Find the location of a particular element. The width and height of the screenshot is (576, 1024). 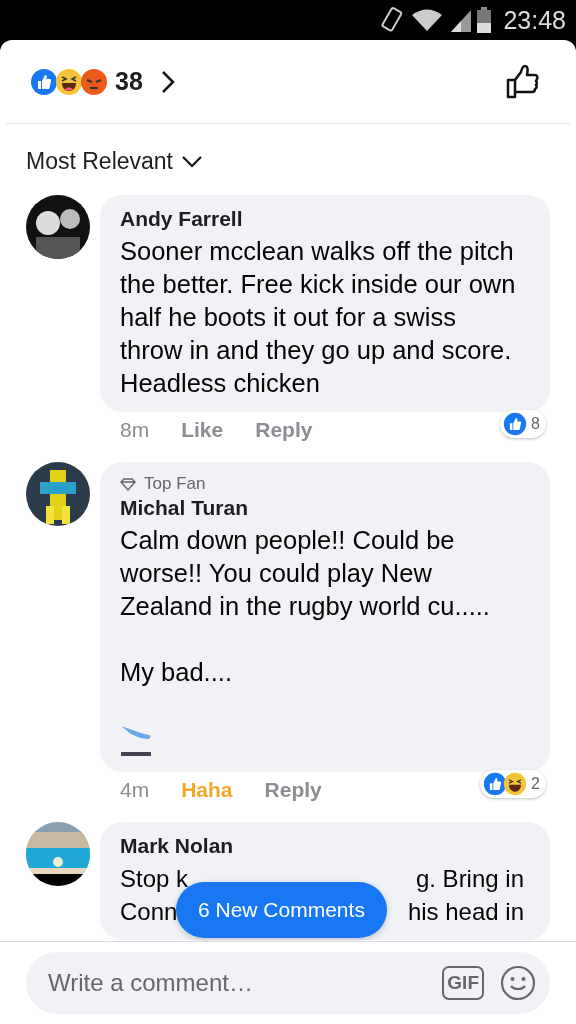

comment-time: 8m is located at coordinates (135, 430).